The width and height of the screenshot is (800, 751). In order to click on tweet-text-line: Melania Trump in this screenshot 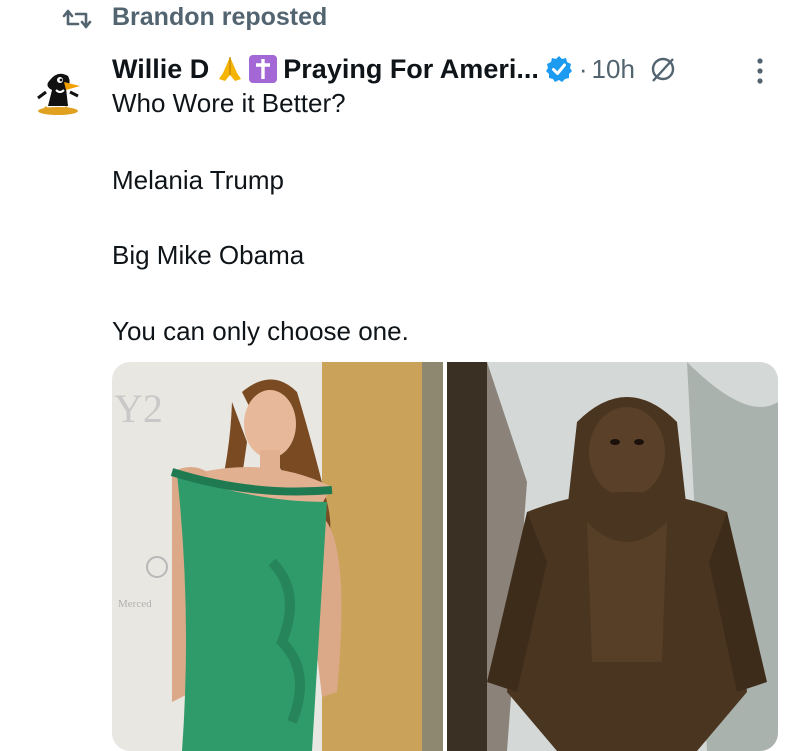, I will do `click(198, 180)`.